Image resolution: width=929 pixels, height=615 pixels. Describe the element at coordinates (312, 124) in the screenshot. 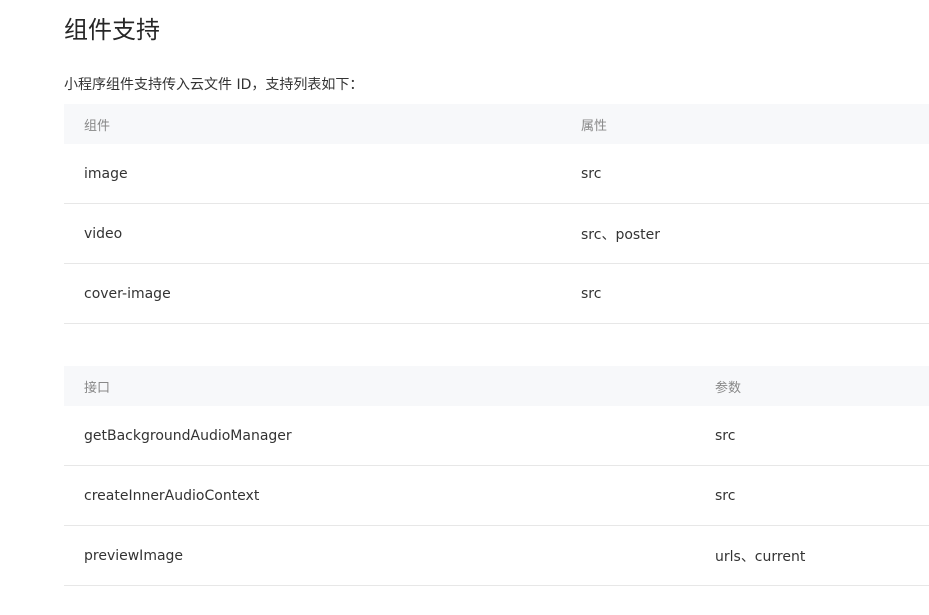

I see `column-header-component: 组件` at that location.